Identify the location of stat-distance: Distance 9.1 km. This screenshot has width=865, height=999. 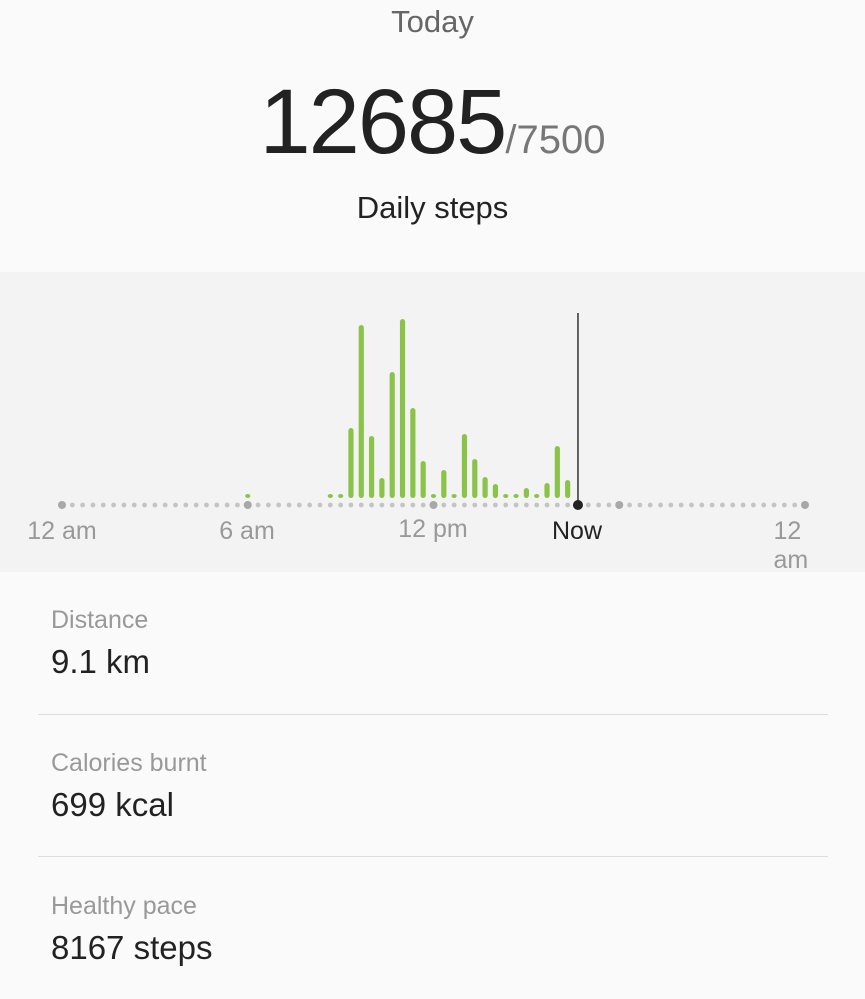
(100, 643).